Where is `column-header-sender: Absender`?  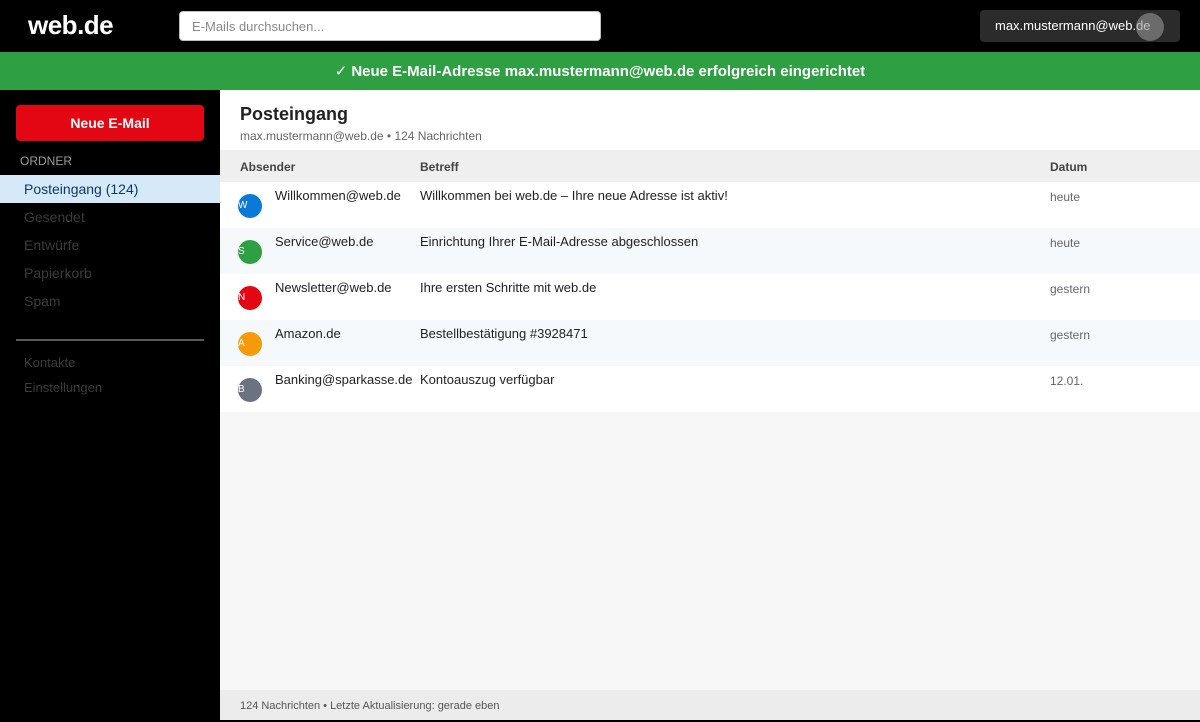
column-header-sender: Absender is located at coordinates (267, 167).